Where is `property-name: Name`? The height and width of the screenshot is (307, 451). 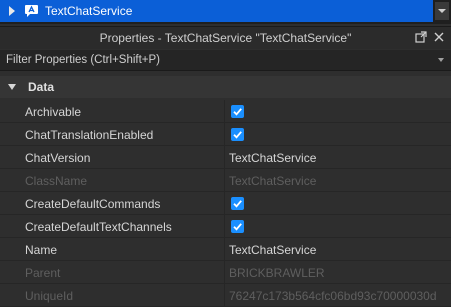
property-name: Name is located at coordinates (41, 250).